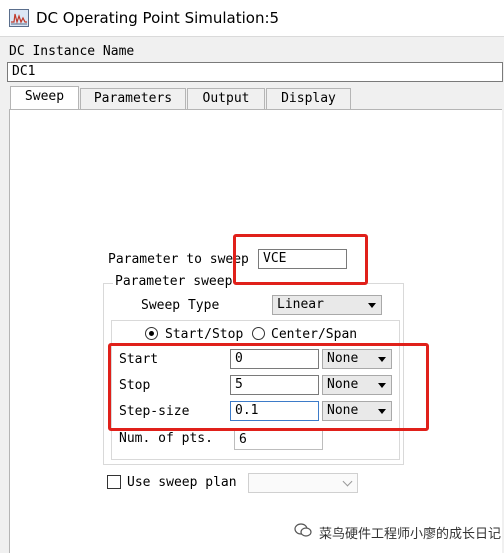  Describe the element at coordinates (314, 334) in the screenshot. I see `radio-center-span-label: Center/Span` at that location.